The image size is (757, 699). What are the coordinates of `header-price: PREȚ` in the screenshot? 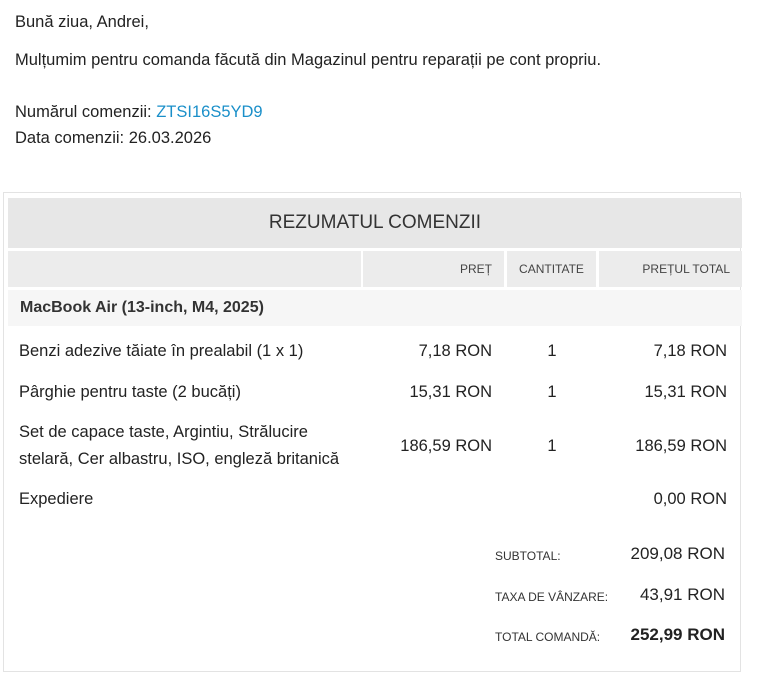 It's located at (433, 269).